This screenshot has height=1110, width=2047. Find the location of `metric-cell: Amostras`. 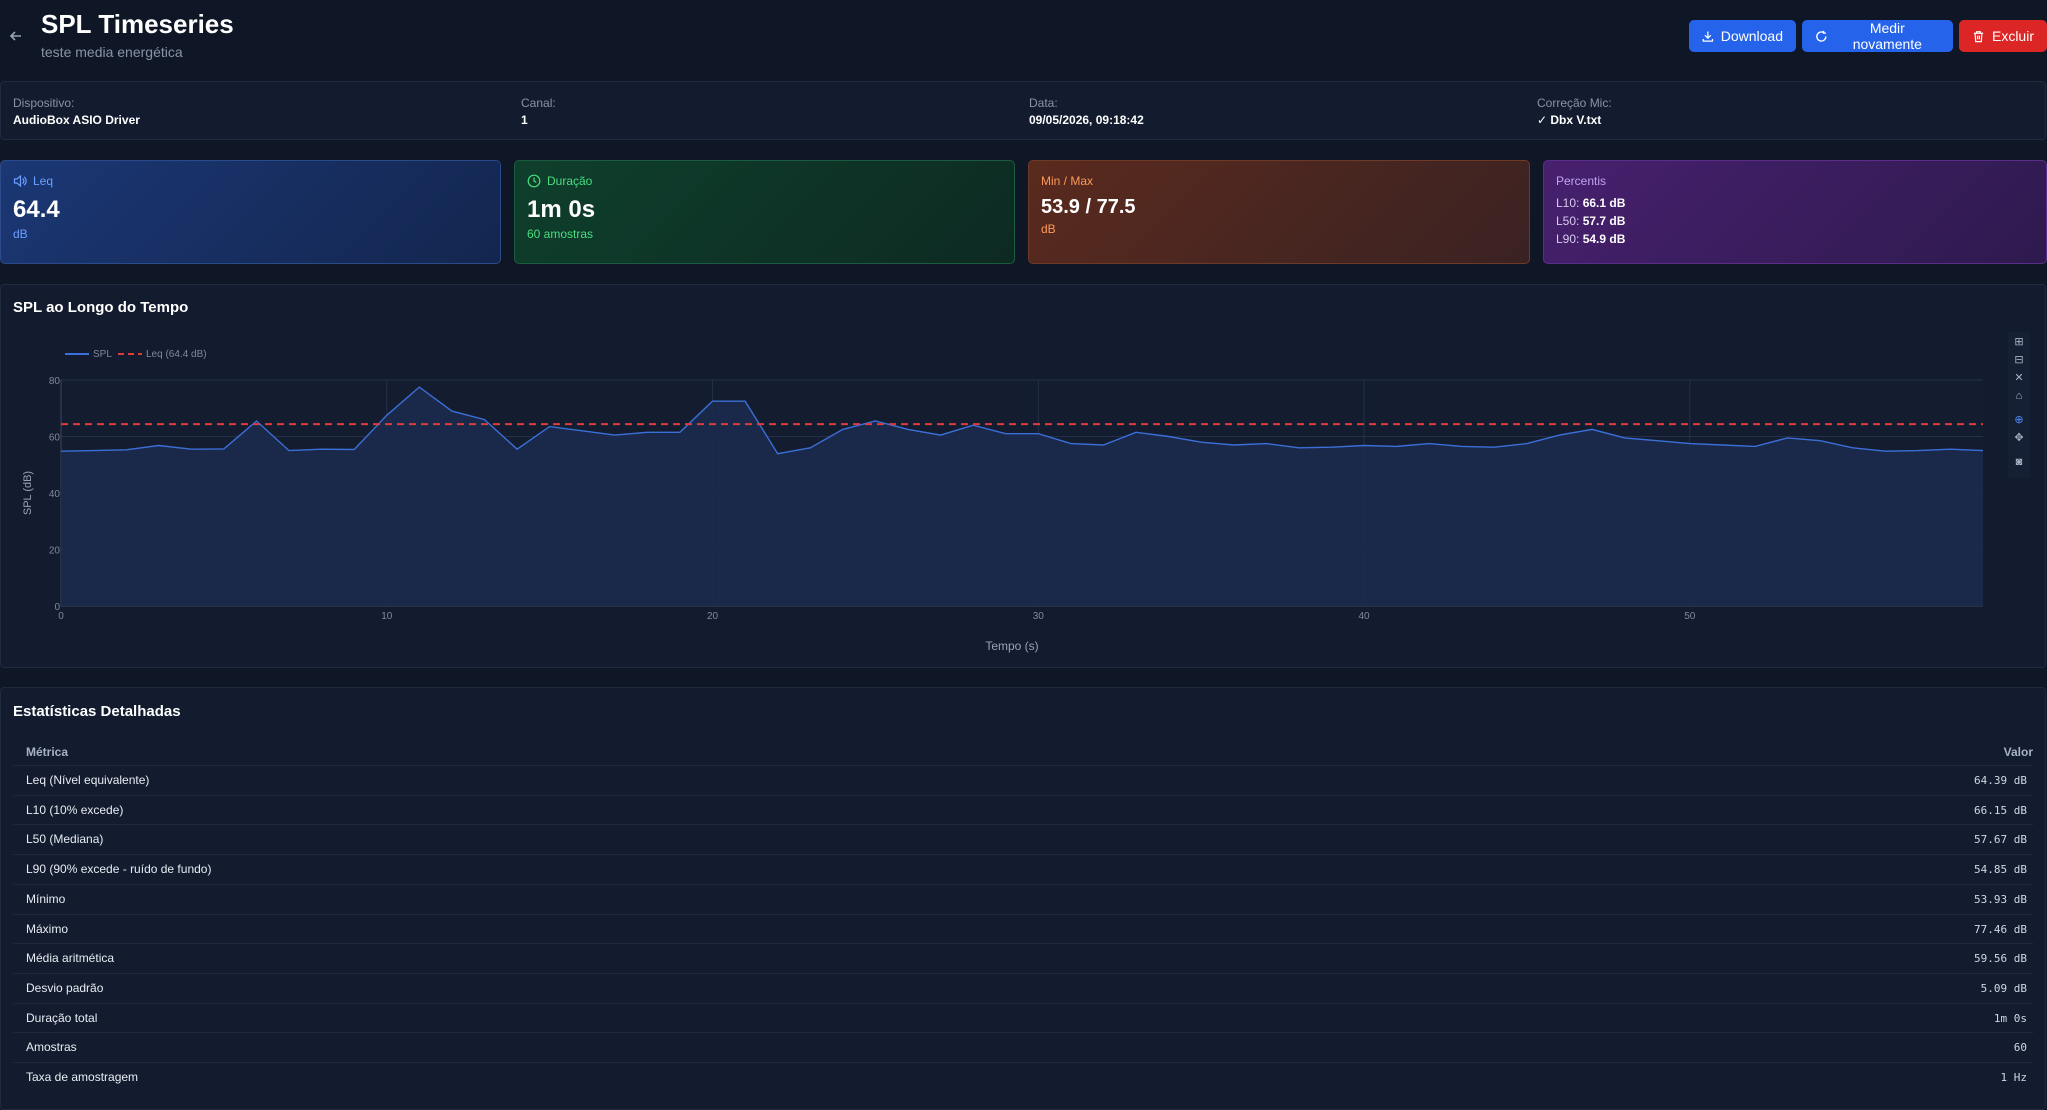

metric-cell: Amostras is located at coordinates (51, 1047).